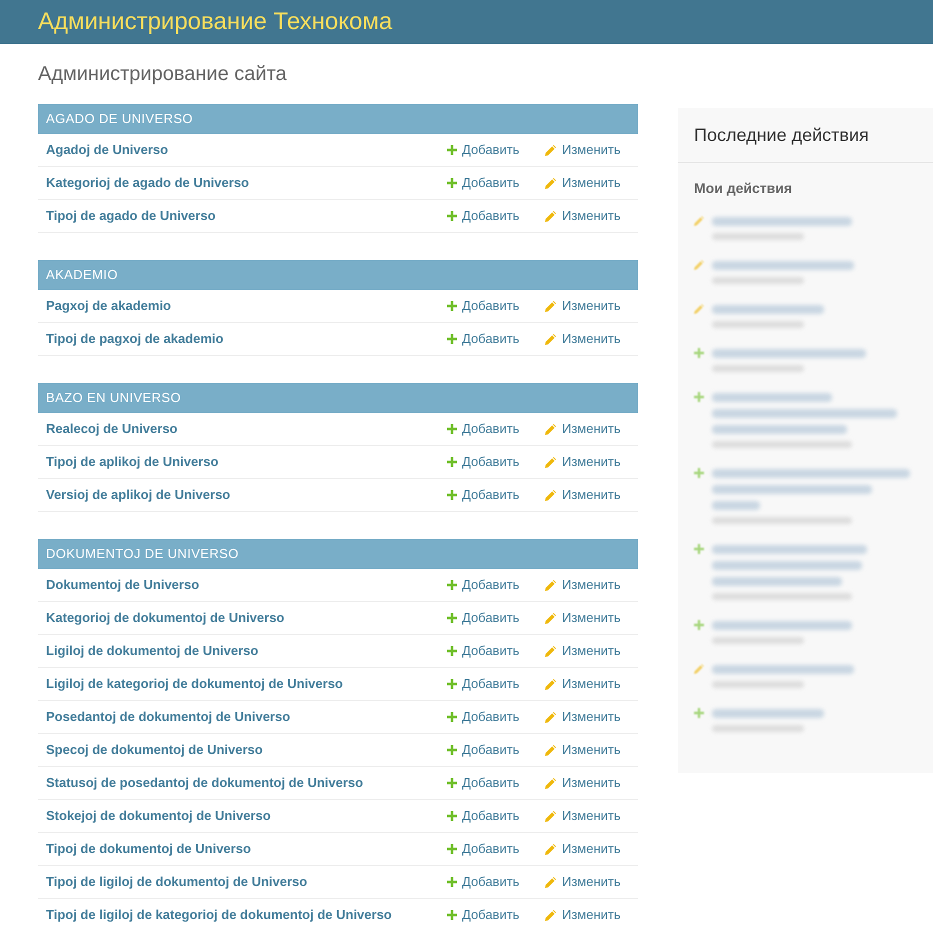 This screenshot has height=927, width=933. Describe the element at coordinates (154, 750) in the screenshot. I see `model-link: Specoj de dokumentoj de Universo` at that location.